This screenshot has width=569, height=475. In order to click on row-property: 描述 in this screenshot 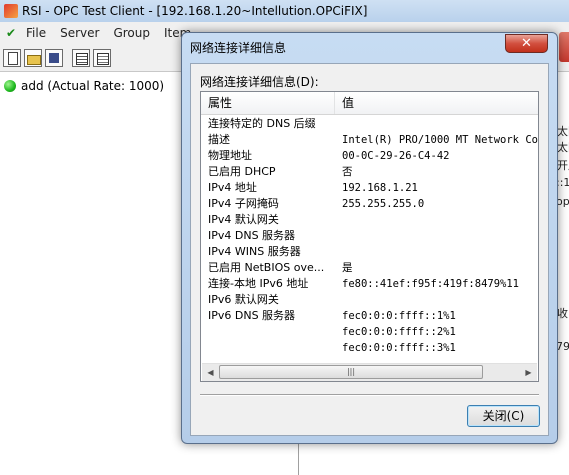, I will do `click(219, 139)`.